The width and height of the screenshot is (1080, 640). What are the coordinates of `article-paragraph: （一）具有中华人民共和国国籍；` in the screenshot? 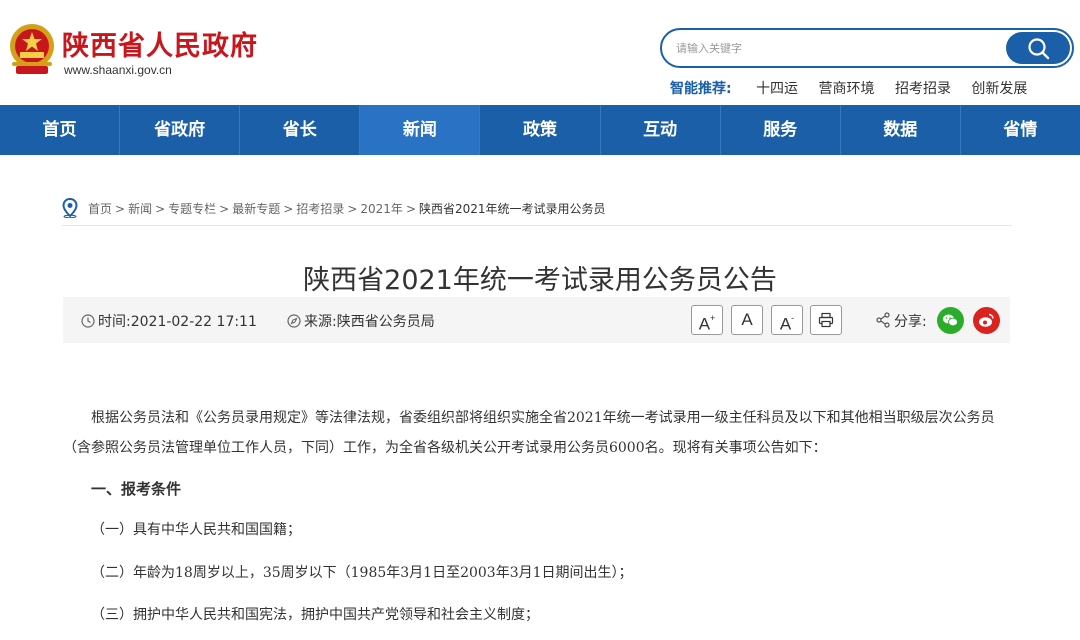 It's located at (196, 530).